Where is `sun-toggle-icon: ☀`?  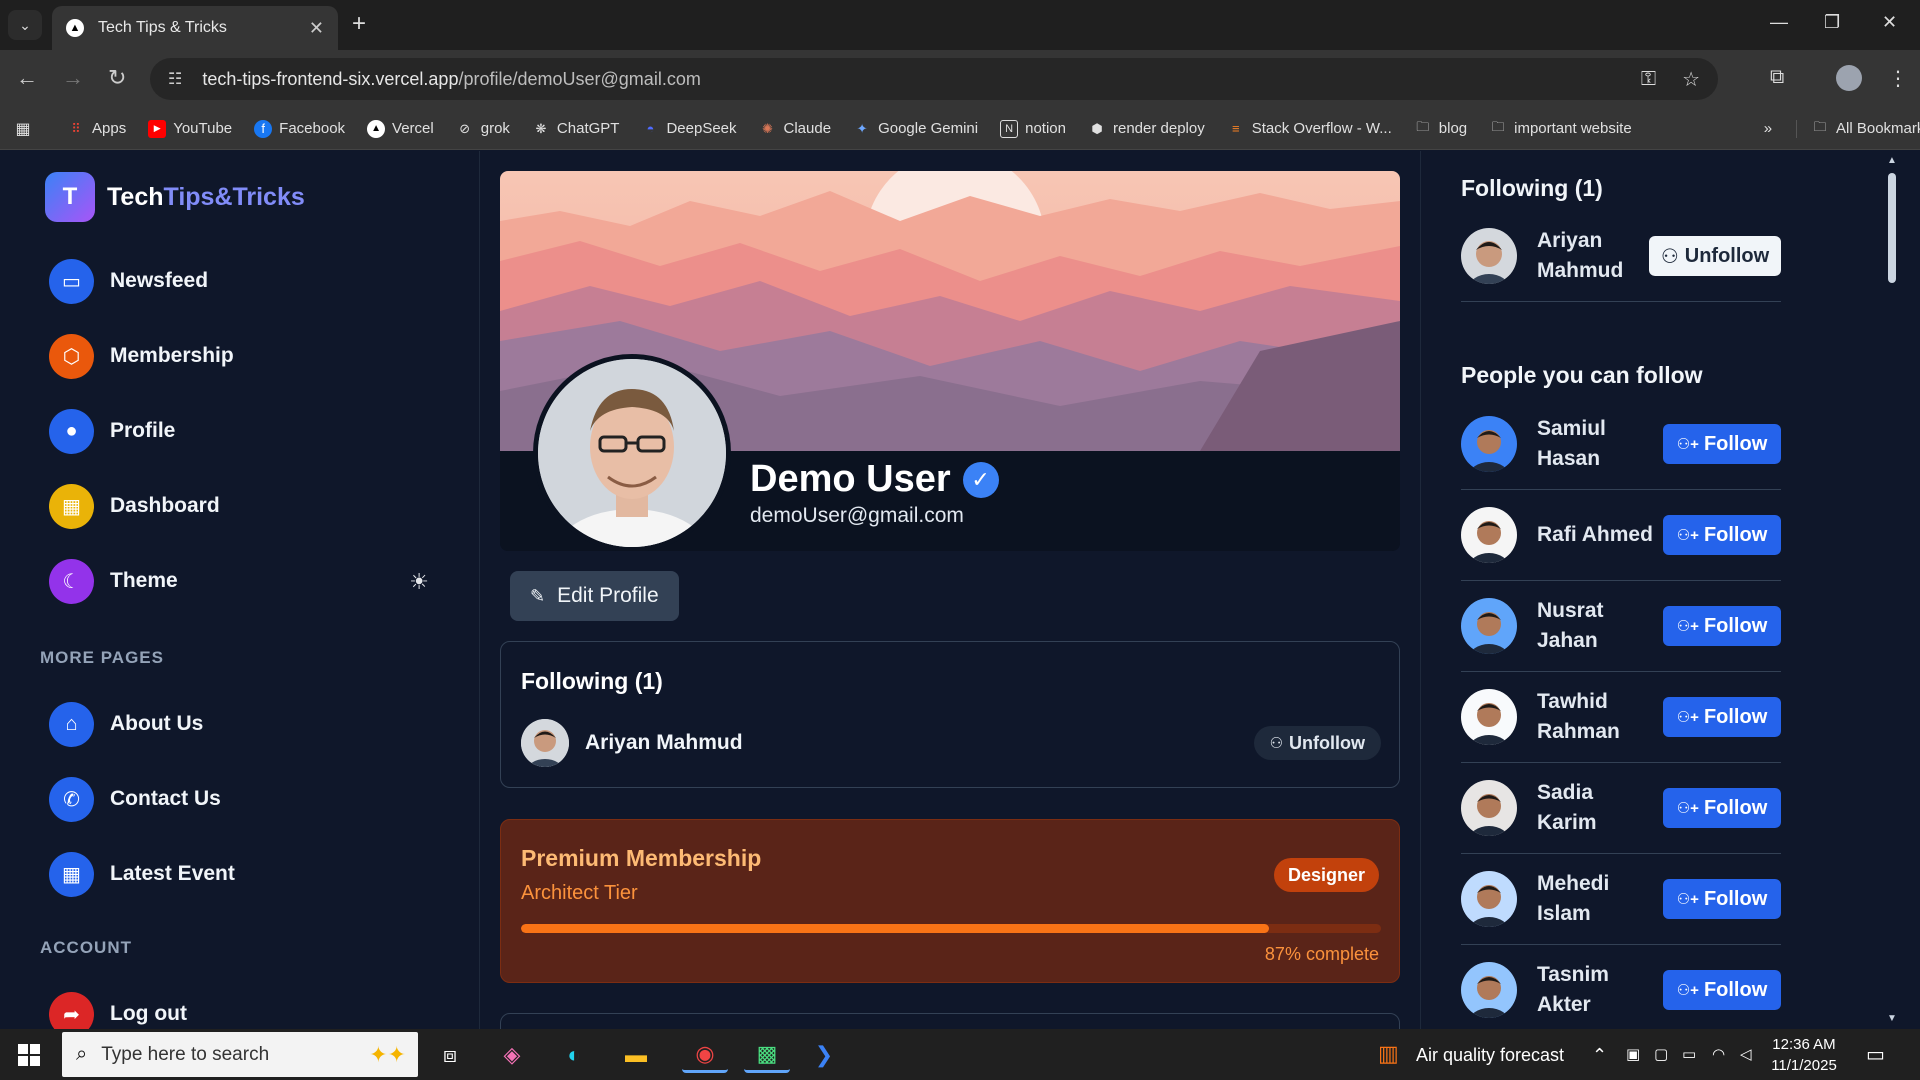
sun-toggle-icon: ☀ is located at coordinates (419, 582).